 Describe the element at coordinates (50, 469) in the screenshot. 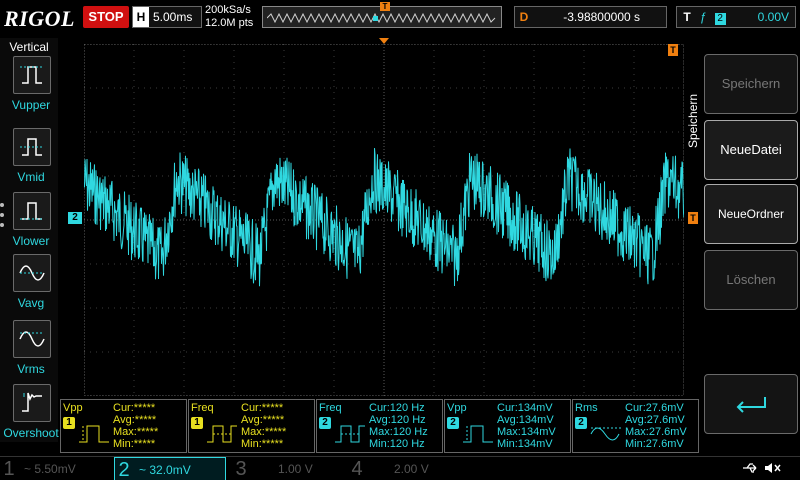

I see `channel-scale: ~ 5.50mV` at that location.